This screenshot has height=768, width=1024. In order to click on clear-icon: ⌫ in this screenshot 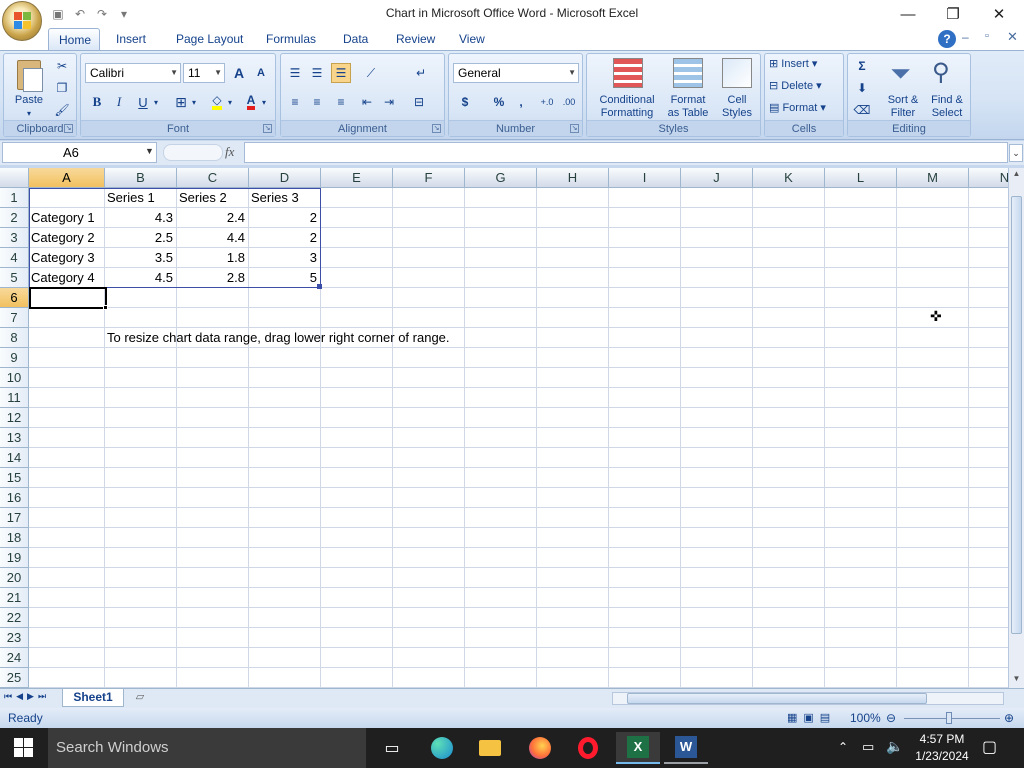, I will do `click(862, 110)`.